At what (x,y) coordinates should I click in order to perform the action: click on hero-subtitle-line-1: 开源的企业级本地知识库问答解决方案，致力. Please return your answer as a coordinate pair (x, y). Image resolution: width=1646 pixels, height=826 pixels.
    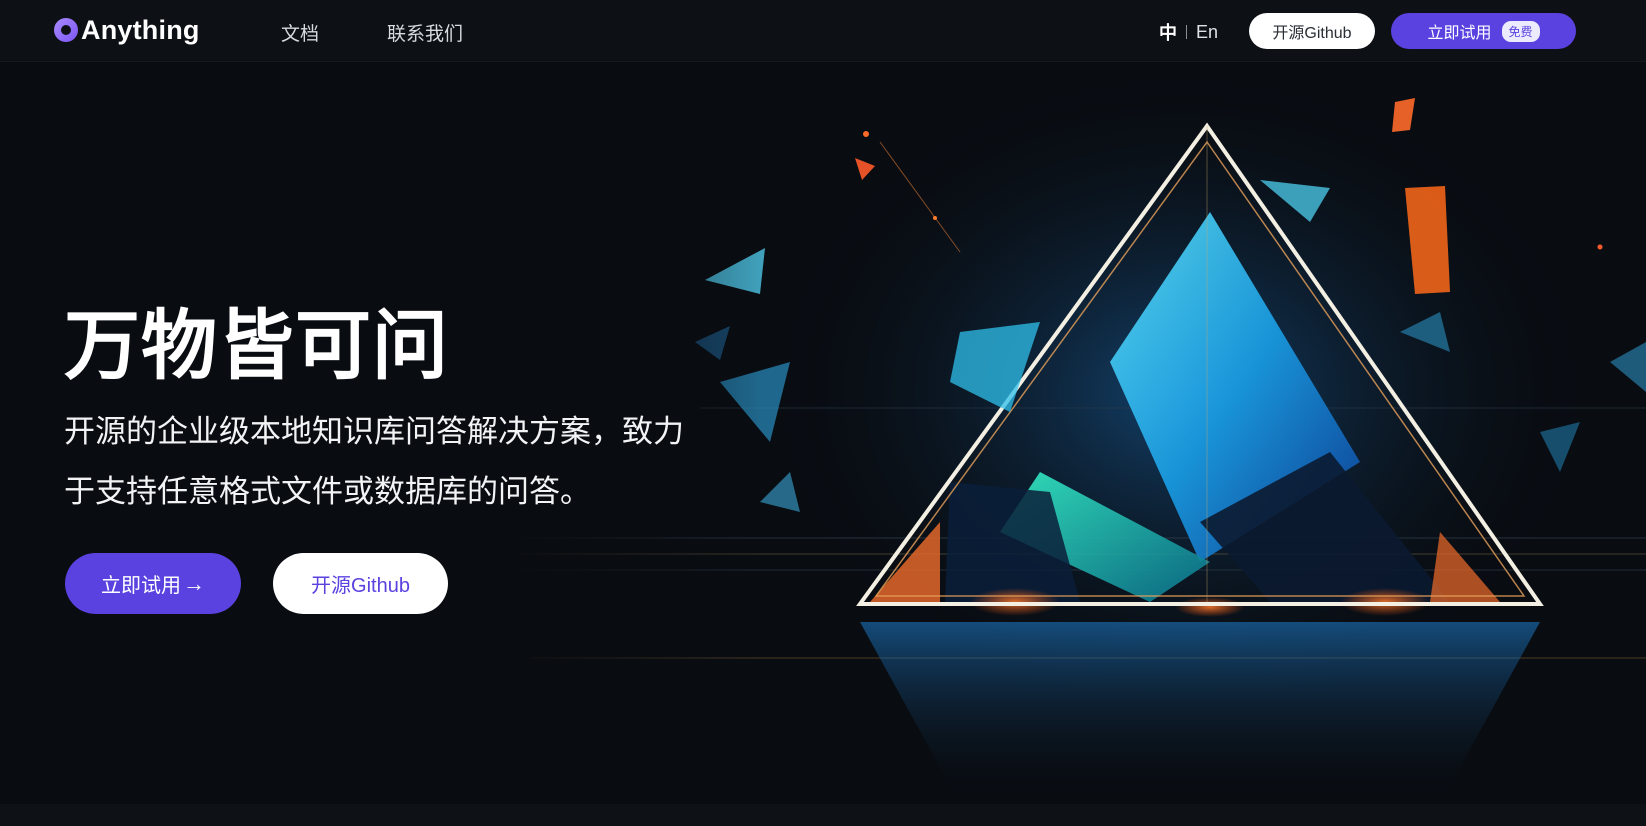
    Looking at the image, I should click on (374, 431).